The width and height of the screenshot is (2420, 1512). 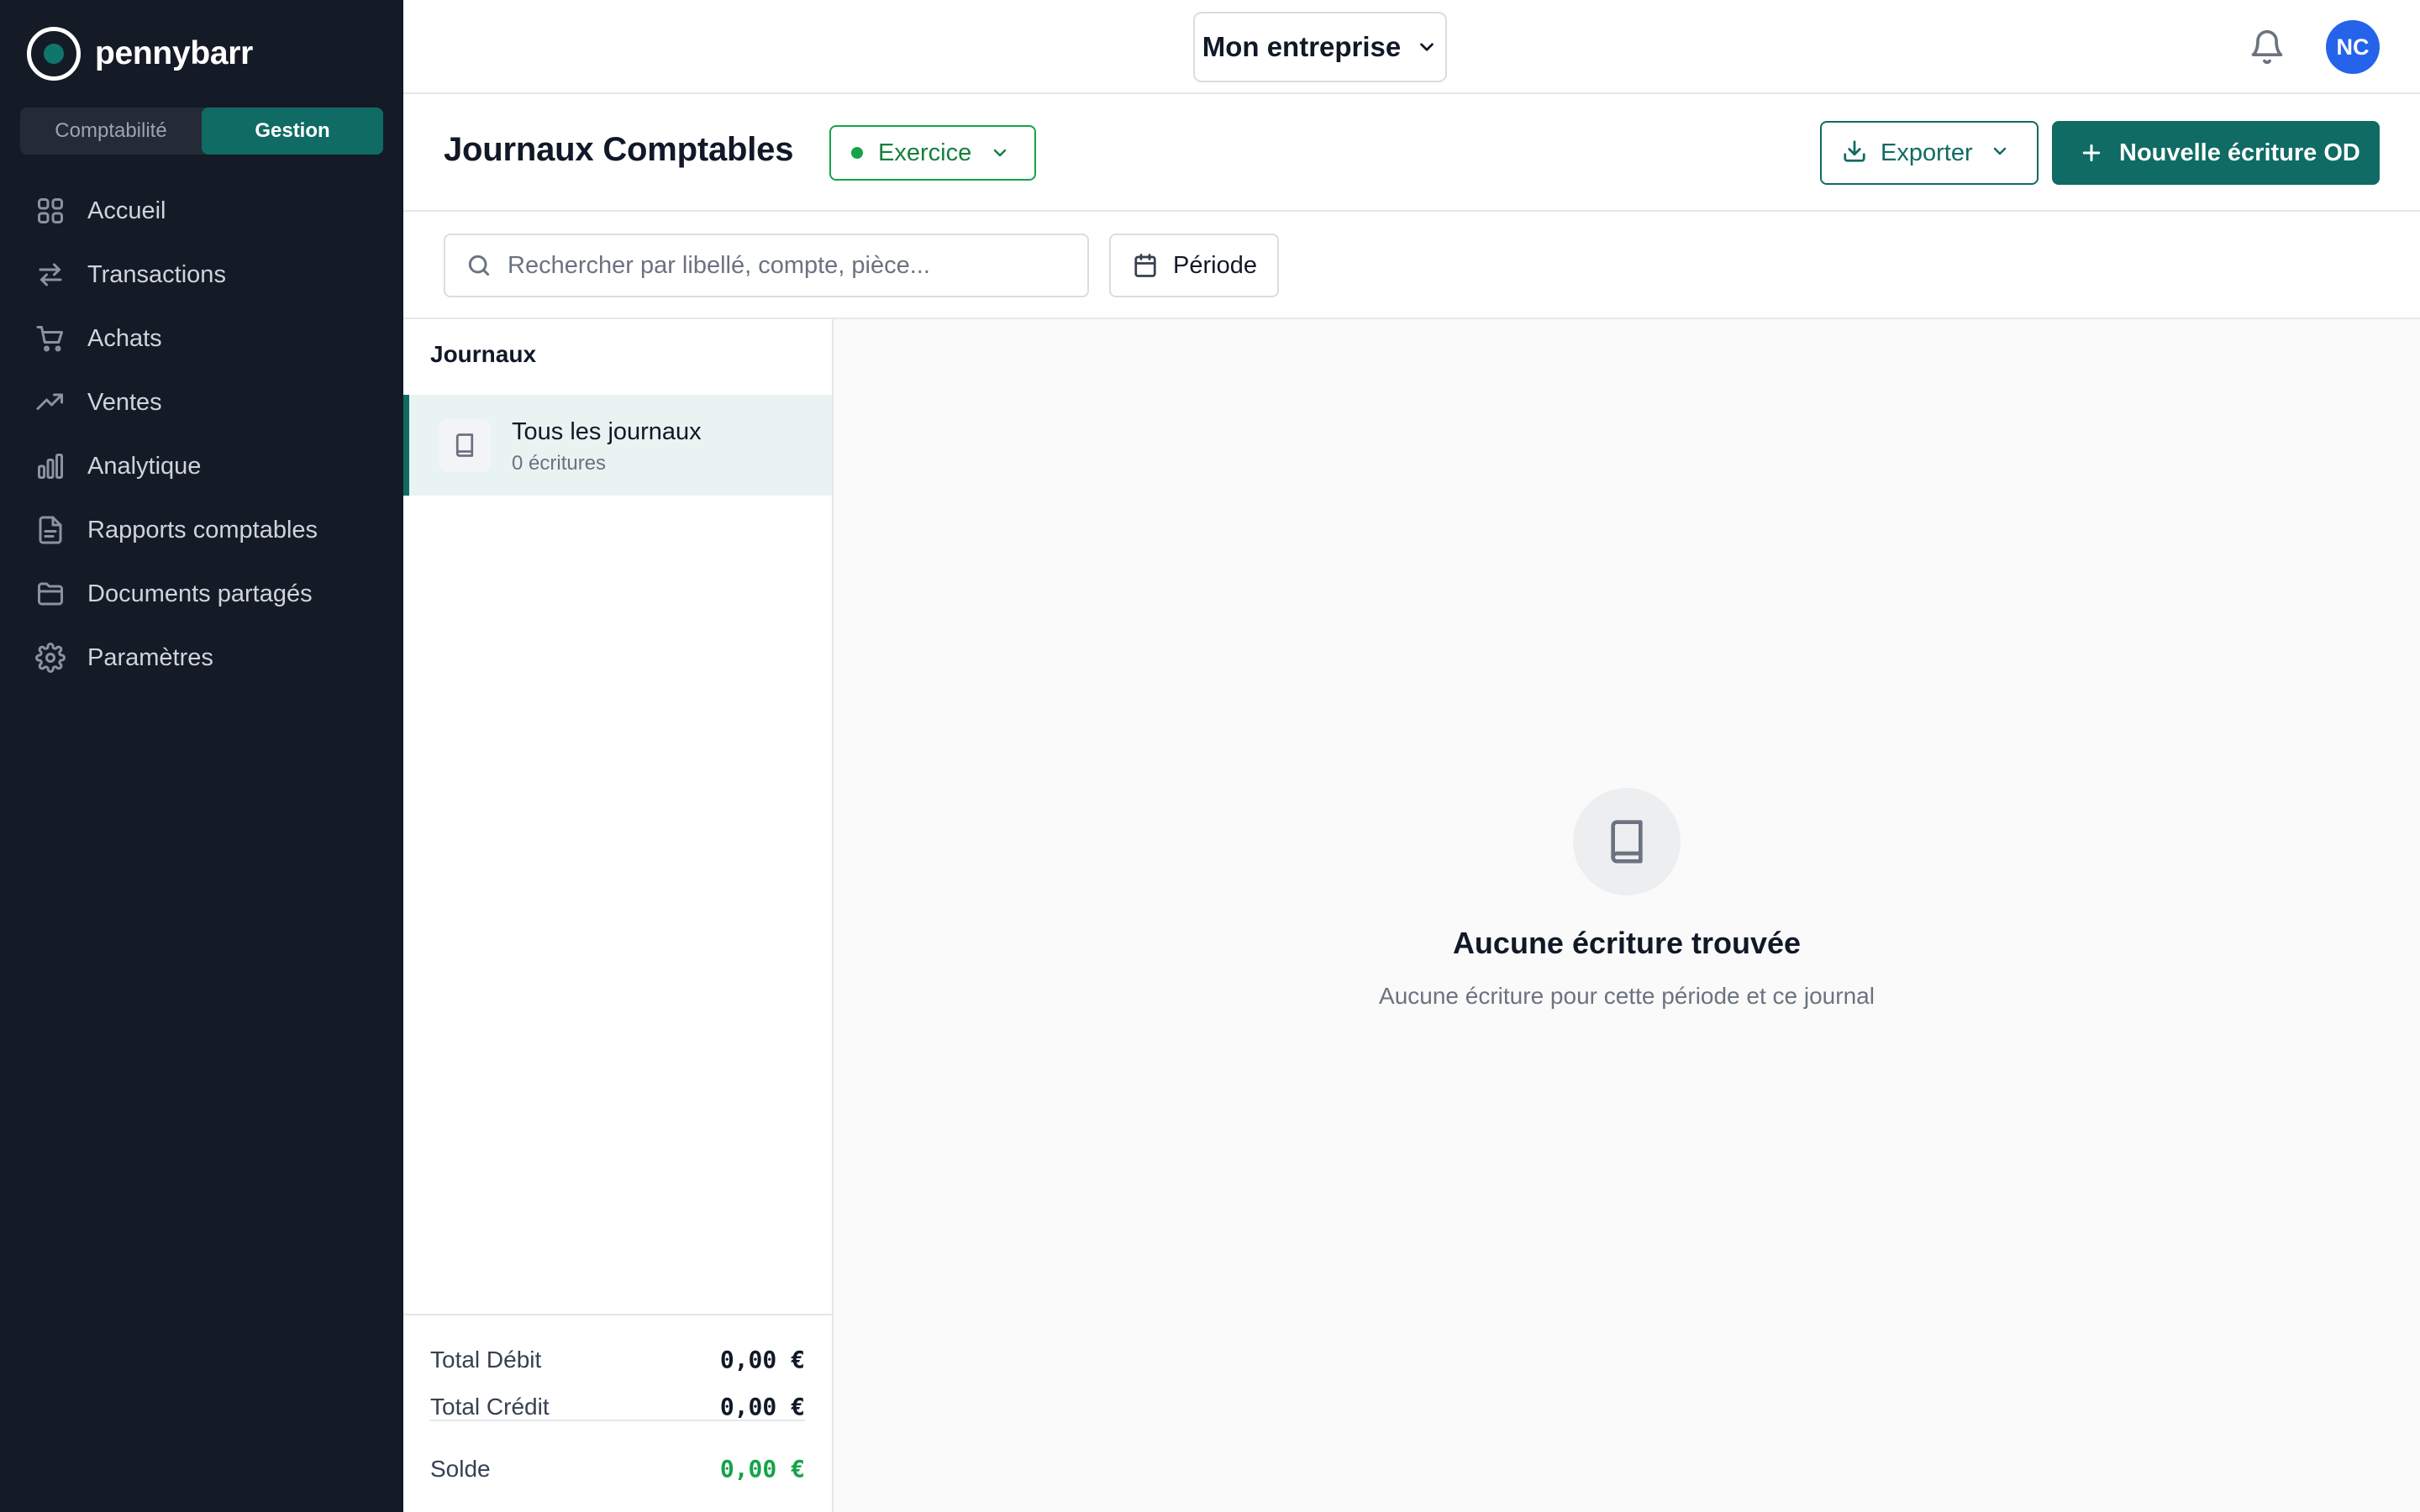 I want to click on exercice-selector: Exercice, so click(x=932, y=153).